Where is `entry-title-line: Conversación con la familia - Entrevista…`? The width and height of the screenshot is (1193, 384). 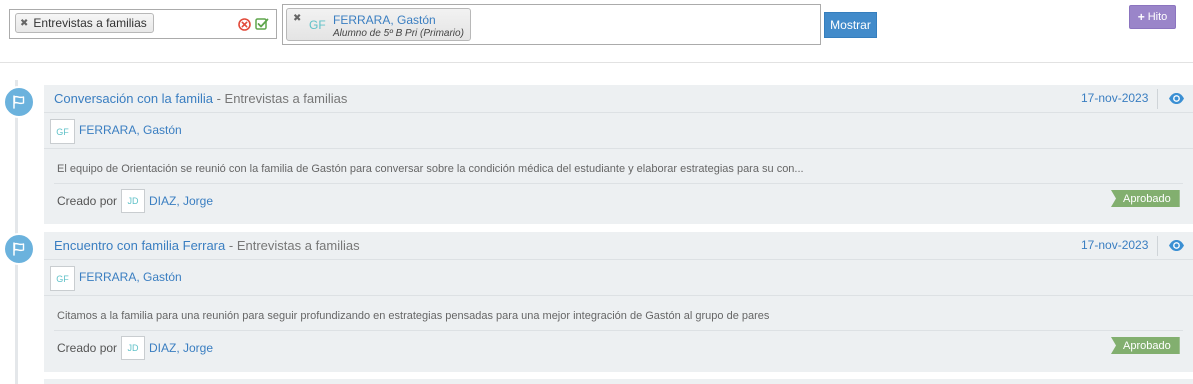 entry-title-line: Conversación con la familia - Entrevista… is located at coordinates (200, 98).